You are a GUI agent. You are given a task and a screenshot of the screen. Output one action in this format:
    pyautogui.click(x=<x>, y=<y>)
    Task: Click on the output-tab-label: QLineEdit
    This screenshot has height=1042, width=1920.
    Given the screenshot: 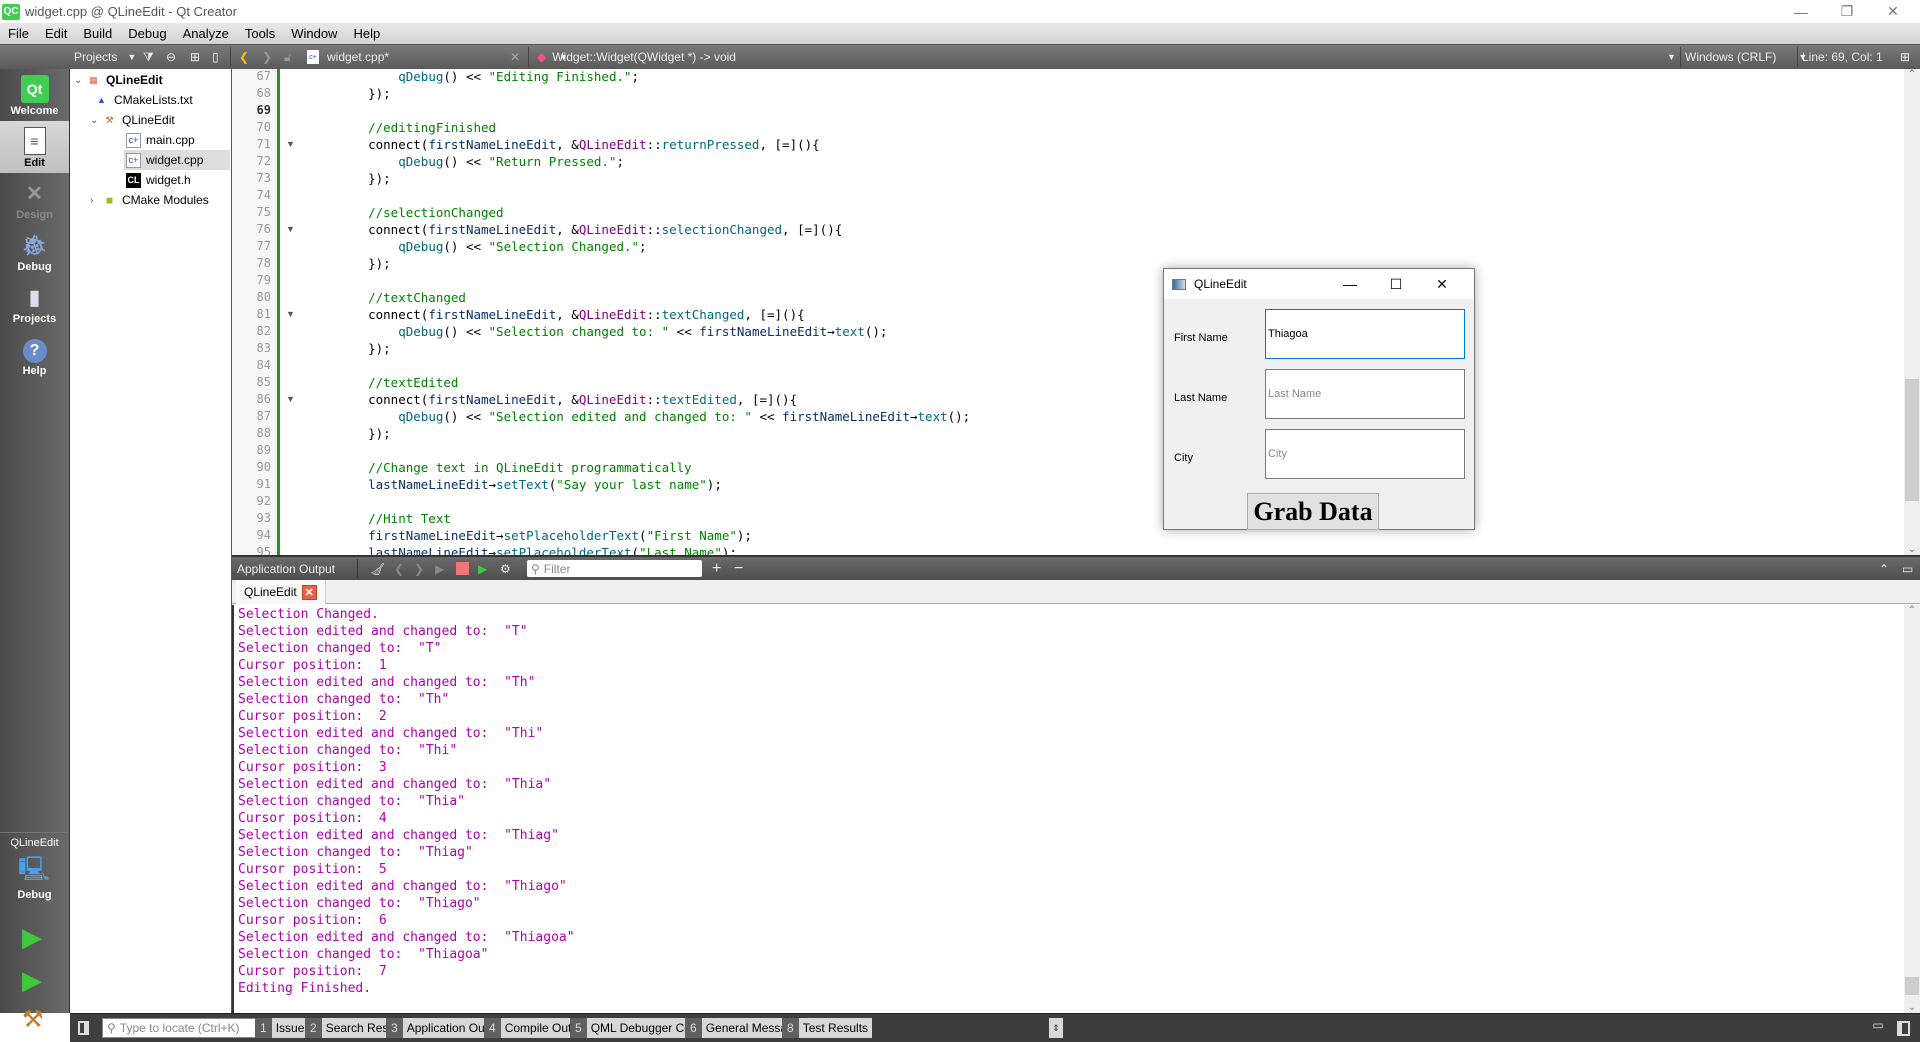 What is the action you would take?
    pyautogui.click(x=270, y=592)
    